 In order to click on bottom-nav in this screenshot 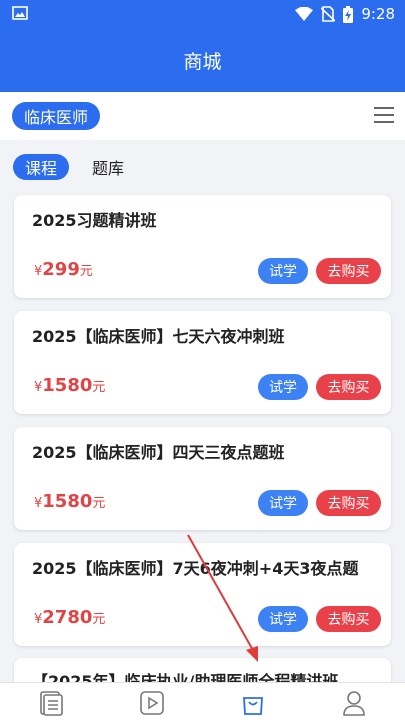, I will do `click(202, 701)`.